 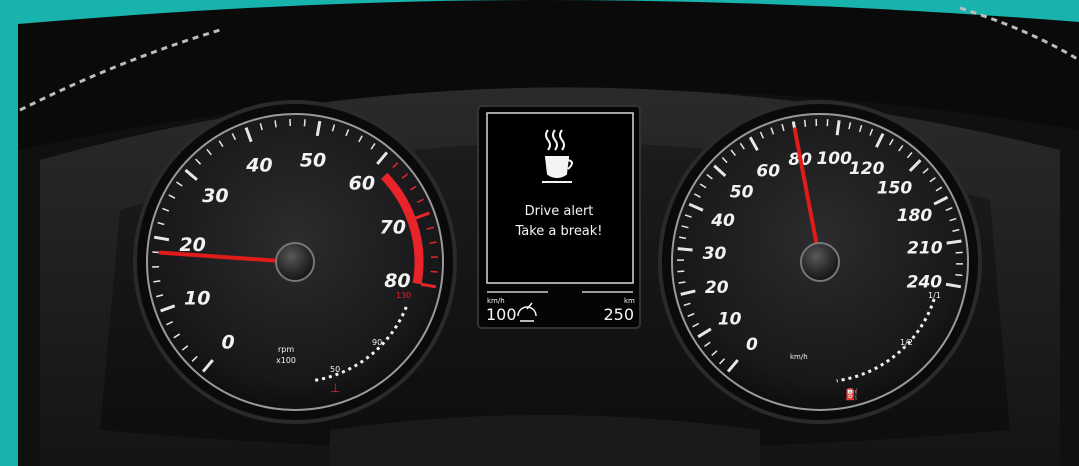 What do you see at coordinates (403, 295) in the screenshot?
I see `temp-label-130: 130` at bounding box center [403, 295].